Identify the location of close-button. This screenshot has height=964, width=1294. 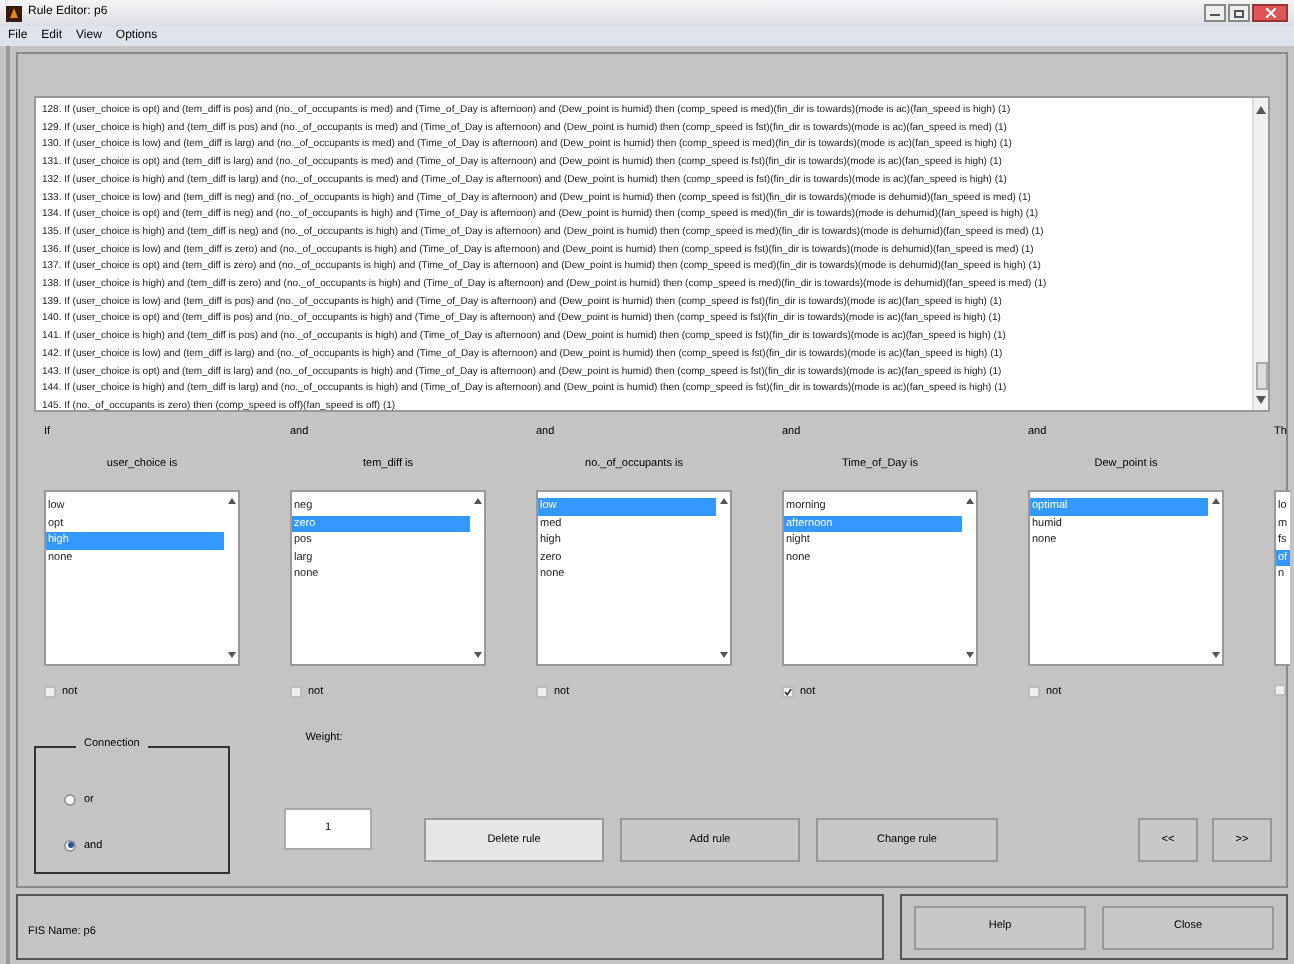
(1270, 13).